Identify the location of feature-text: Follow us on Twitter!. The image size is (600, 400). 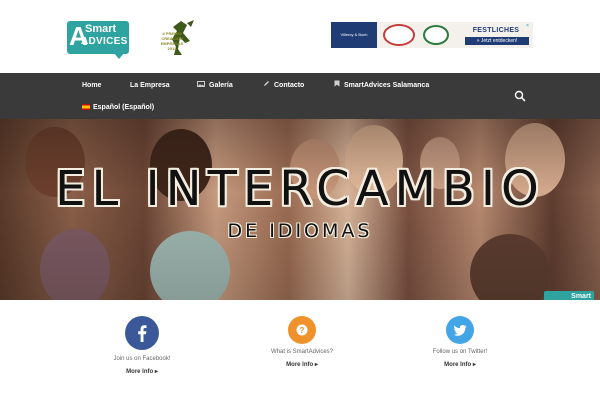
(460, 352).